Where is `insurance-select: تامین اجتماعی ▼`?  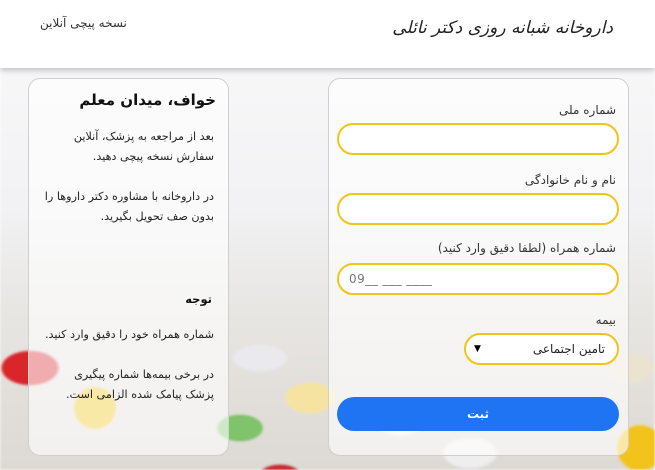 insurance-select: تامین اجتماعی ▼ is located at coordinates (541, 349).